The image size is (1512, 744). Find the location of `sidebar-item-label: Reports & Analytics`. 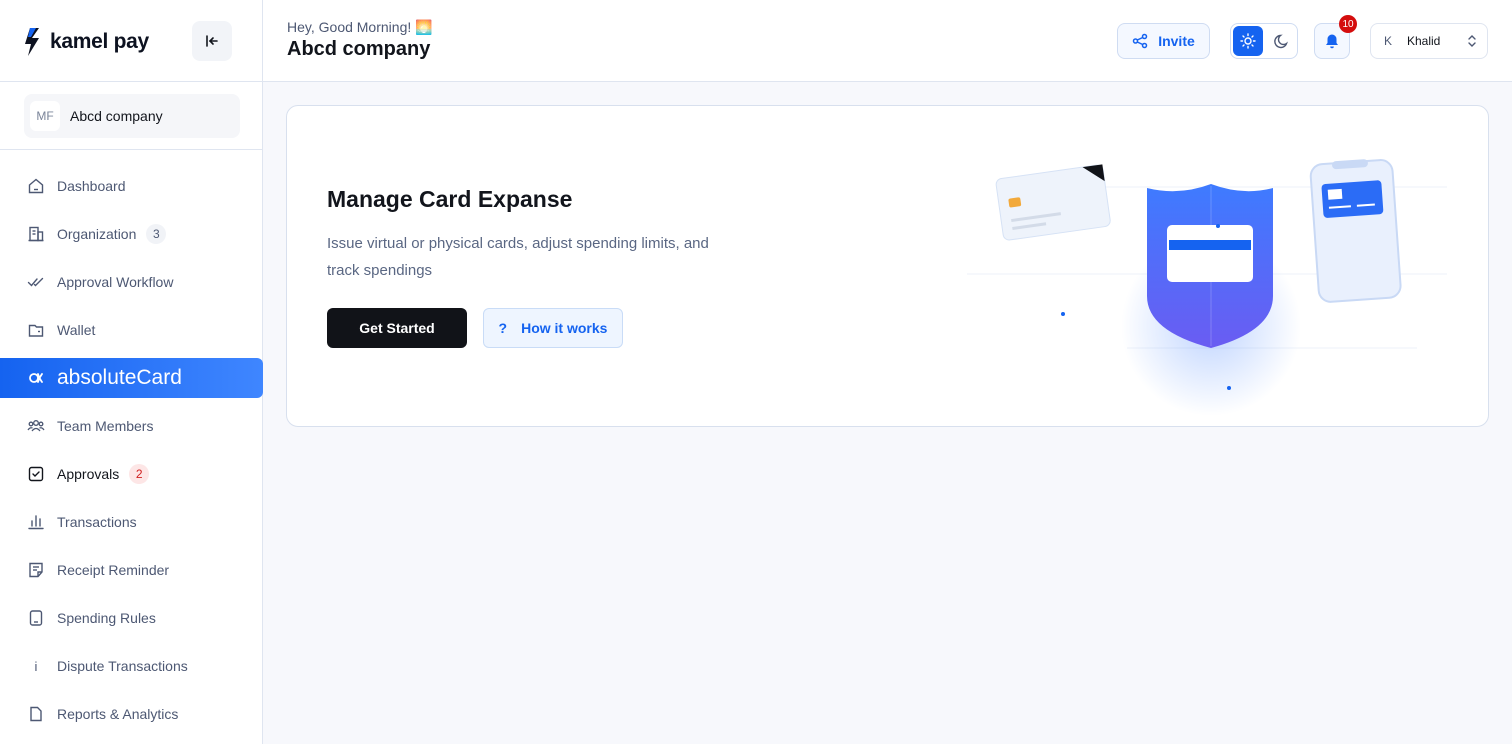

sidebar-item-label: Reports & Analytics is located at coordinates (118, 714).